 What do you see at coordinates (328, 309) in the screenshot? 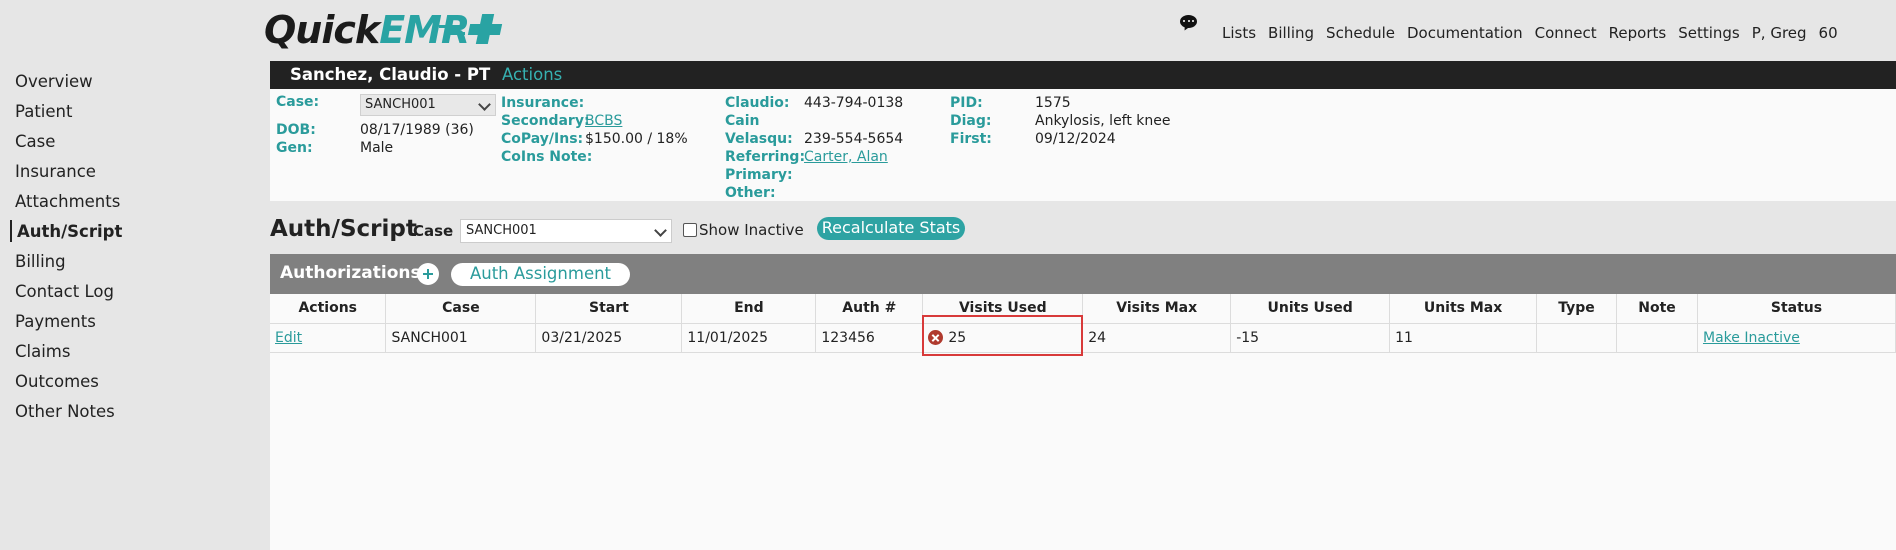
I see `col-actions: Actions` at bounding box center [328, 309].